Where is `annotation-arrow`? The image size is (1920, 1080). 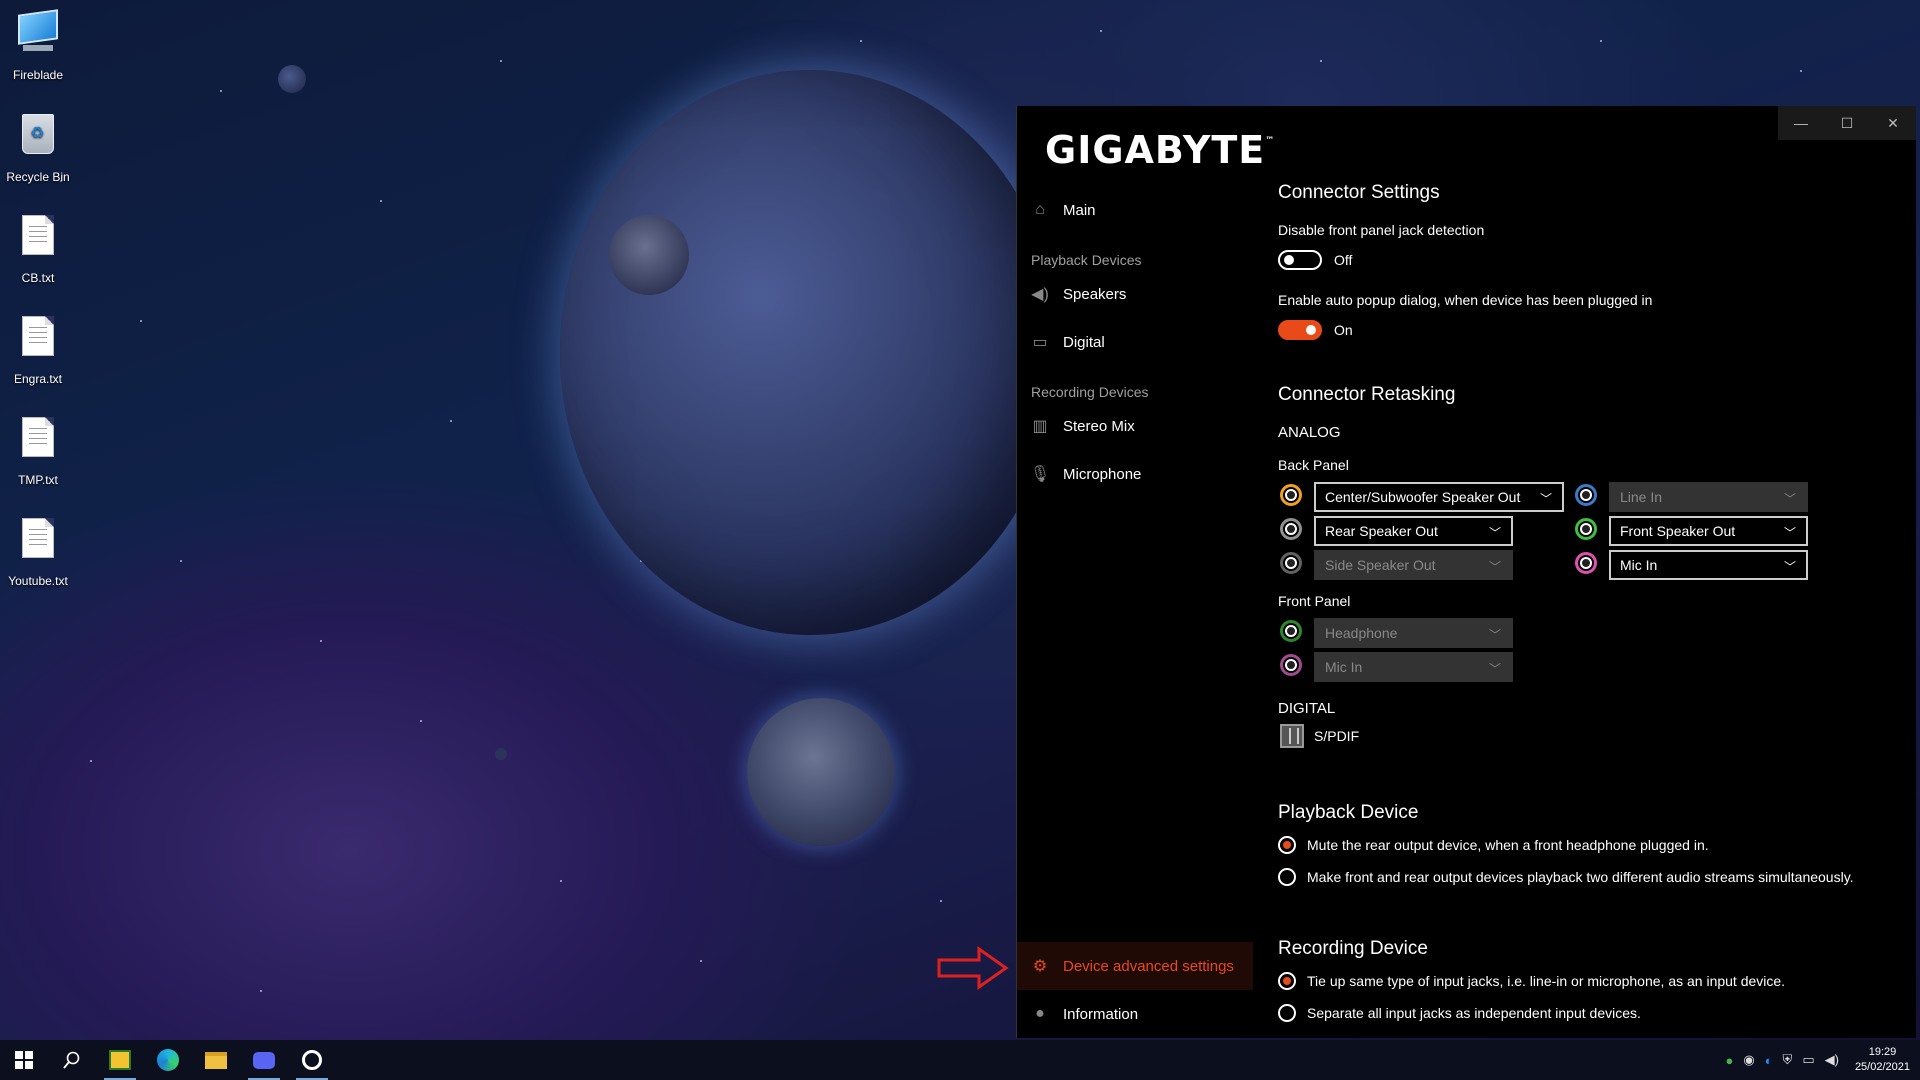
annotation-arrow is located at coordinates (973, 968).